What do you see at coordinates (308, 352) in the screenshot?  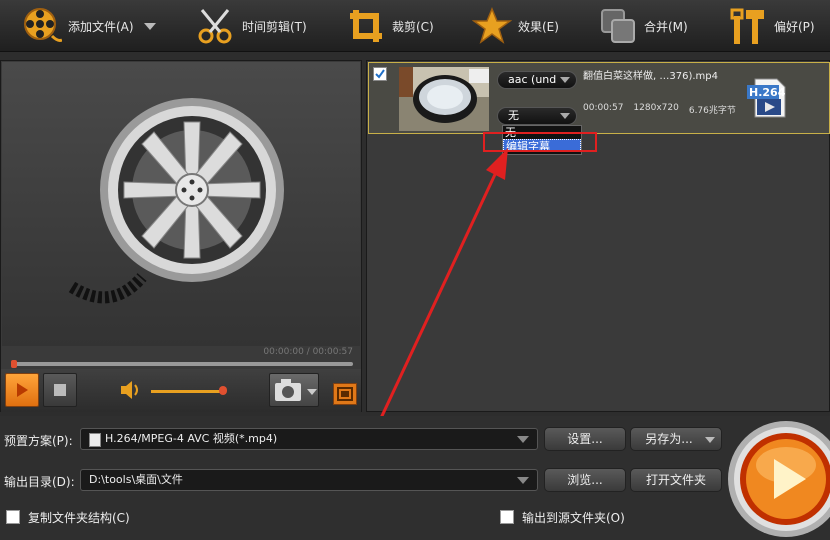 I see `time-readout: 00:00:00 / 00:00:57` at bounding box center [308, 352].